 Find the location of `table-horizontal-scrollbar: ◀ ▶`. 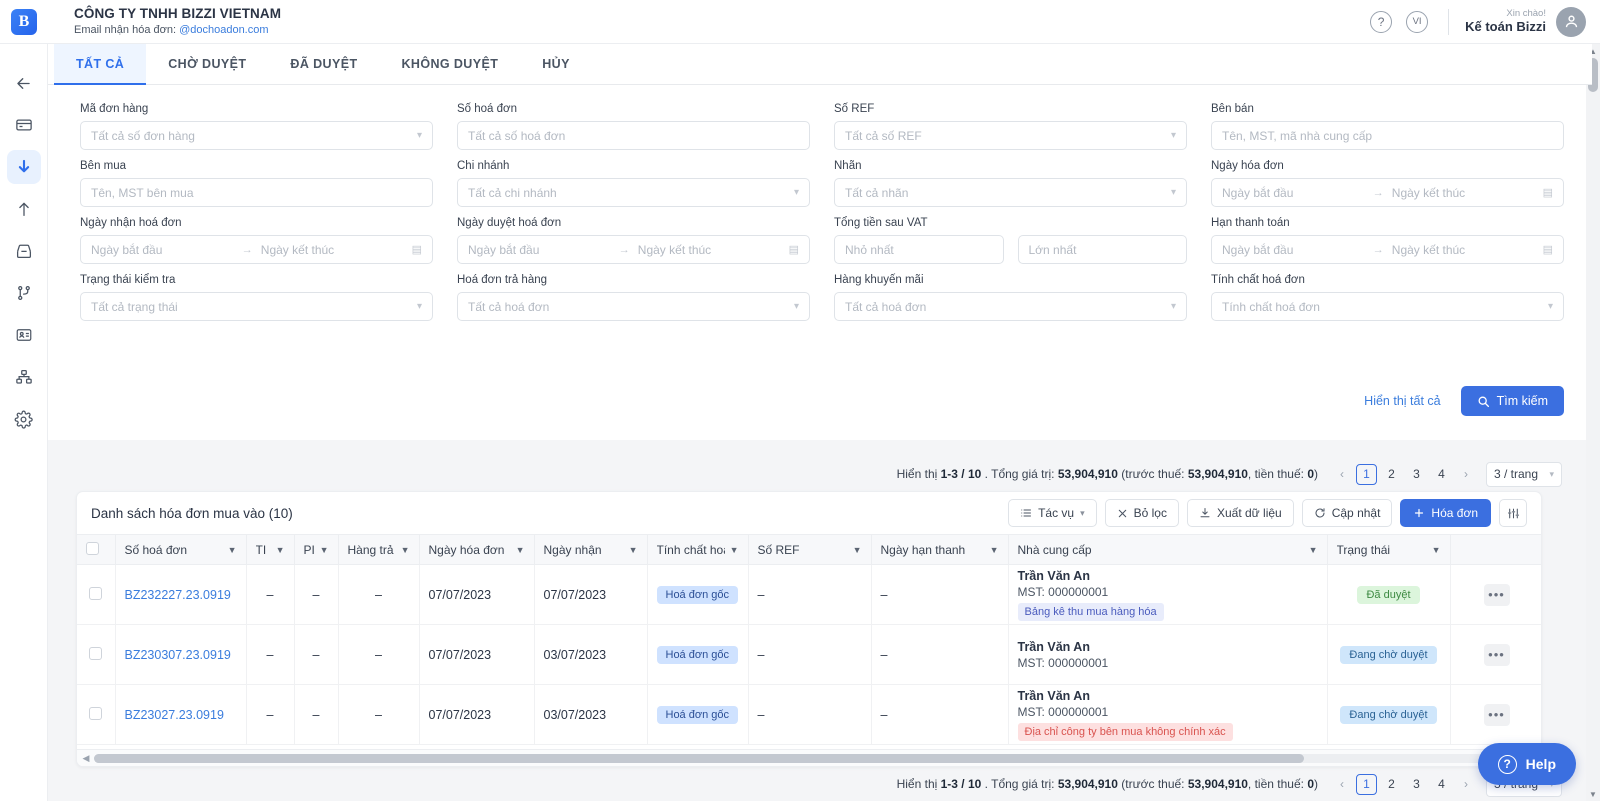

table-horizontal-scrollbar: ◀ ▶ is located at coordinates (809, 757).